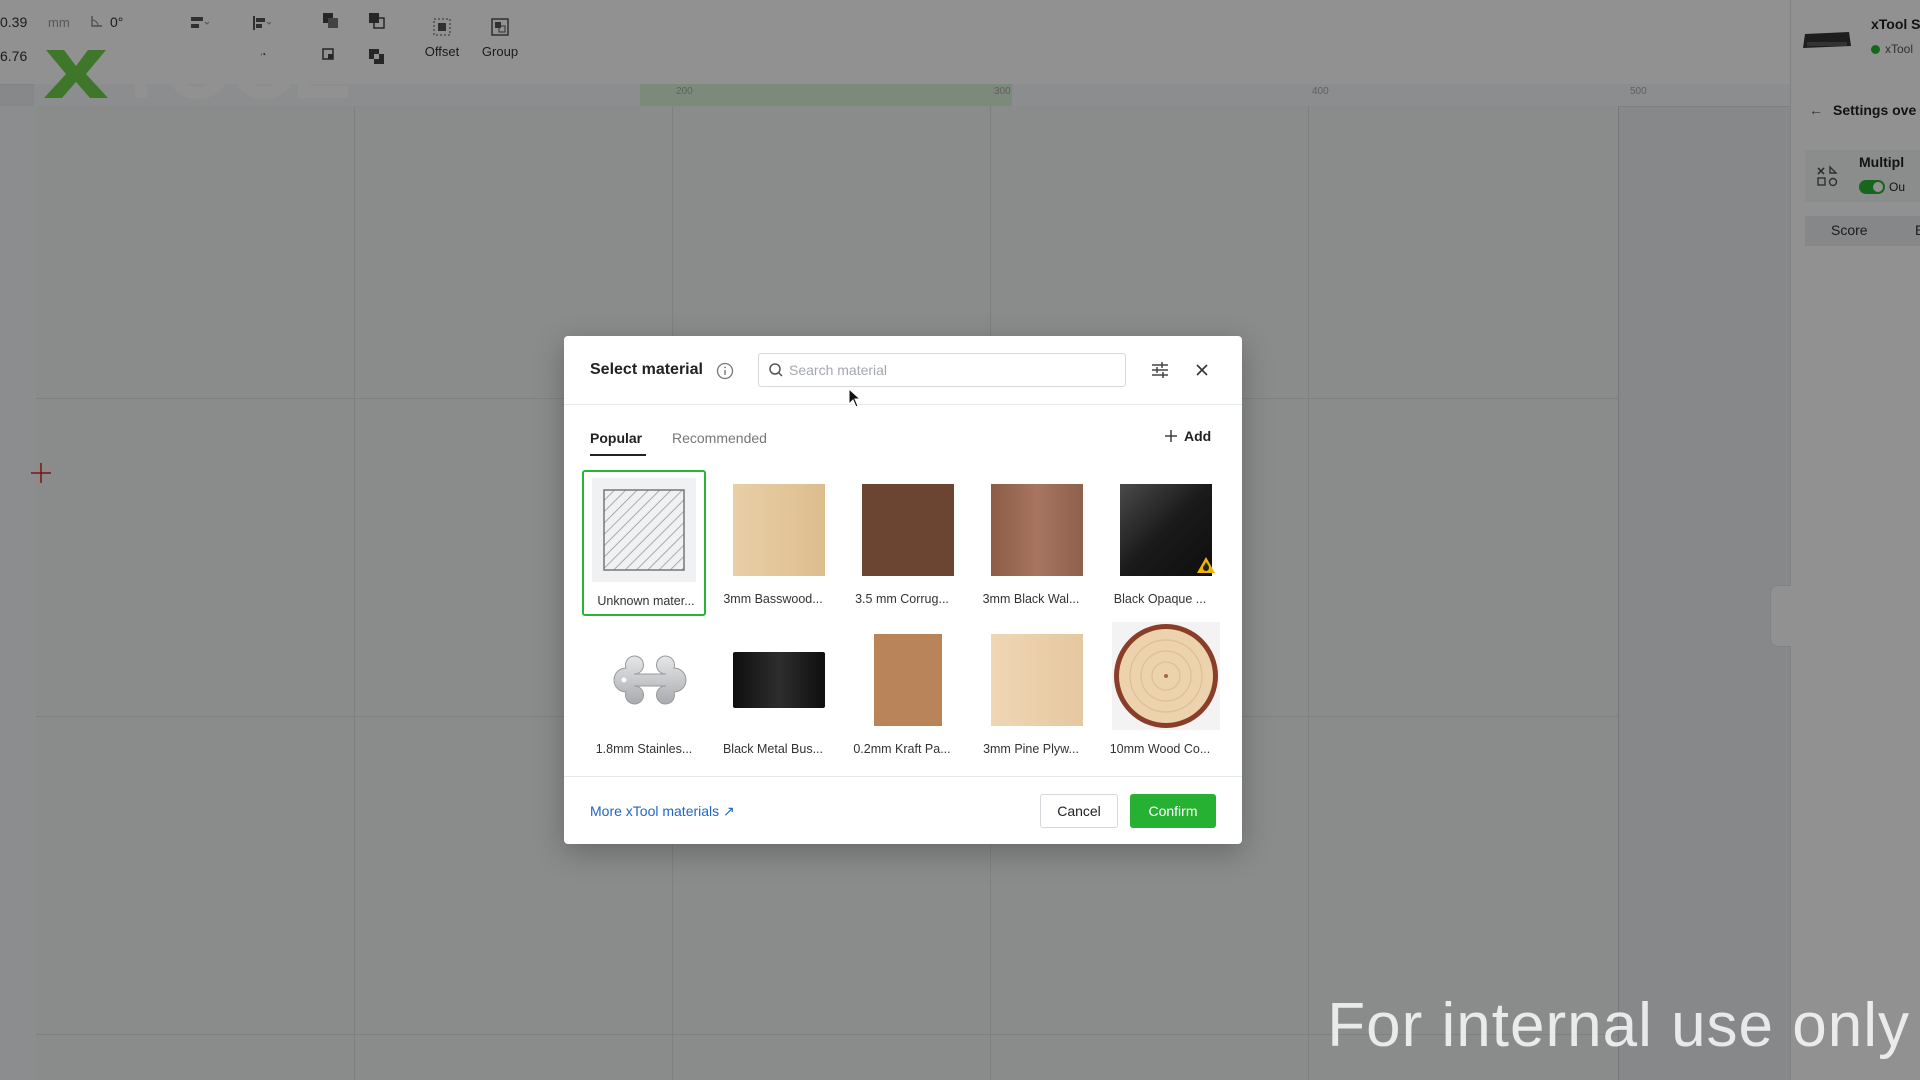 This screenshot has height=1080, width=1920. What do you see at coordinates (779, 680) in the screenshot?
I see `metal-card-thumbnail` at bounding box center [779, 680].